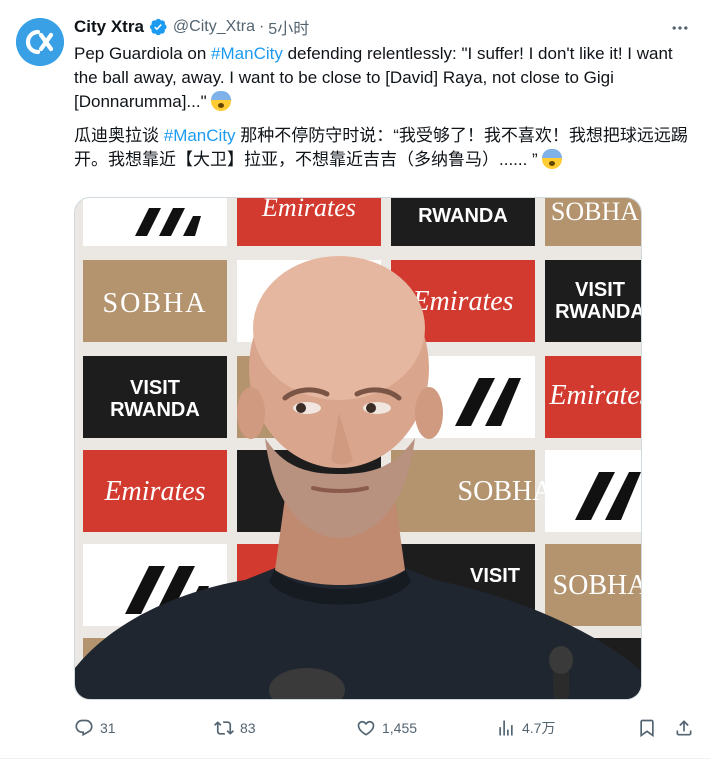 Image resolution: width=710 pixels, height=759 pixels. Describe the element at coordinates (400, 728) in the screenshot. I see `like-count: 1,455` at that location.